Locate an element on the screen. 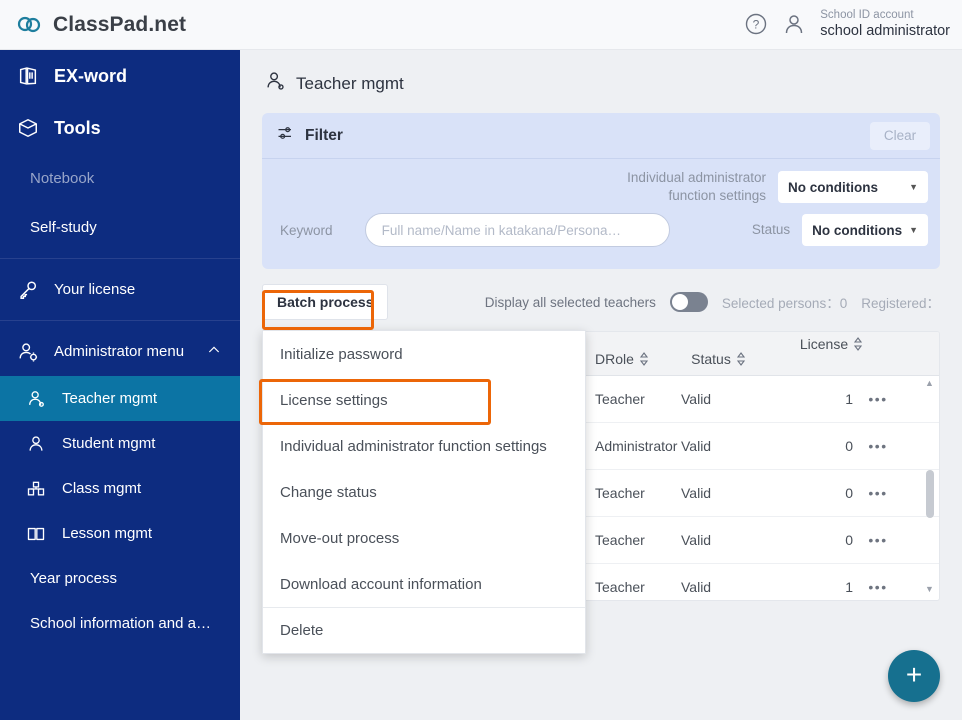  column-header-role: Role is located at coordinates (648, 359).